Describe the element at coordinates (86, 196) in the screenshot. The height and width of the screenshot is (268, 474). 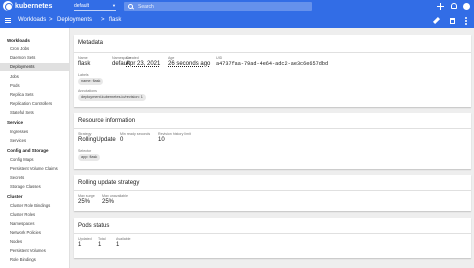
I see `field-label-max-surge: Max surge` at that location.